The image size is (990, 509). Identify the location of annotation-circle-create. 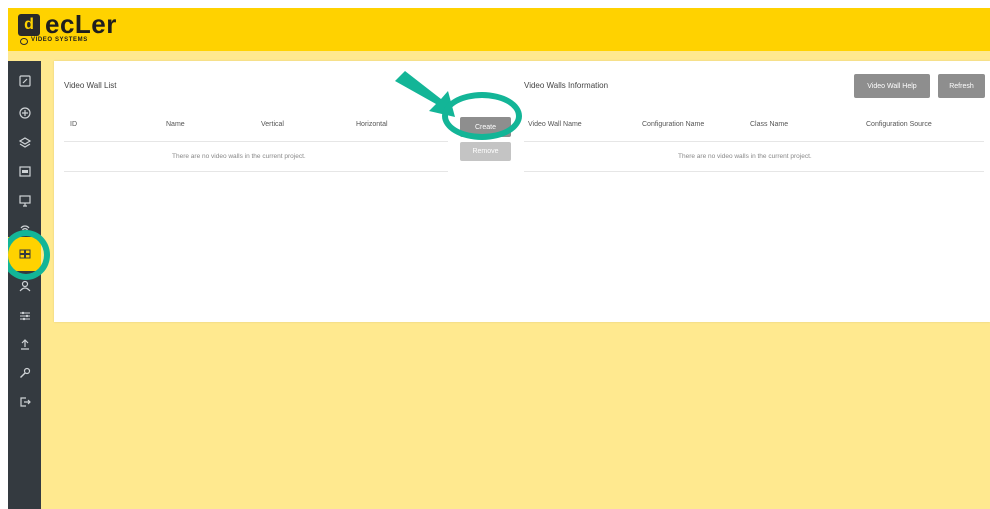
(482, 116).